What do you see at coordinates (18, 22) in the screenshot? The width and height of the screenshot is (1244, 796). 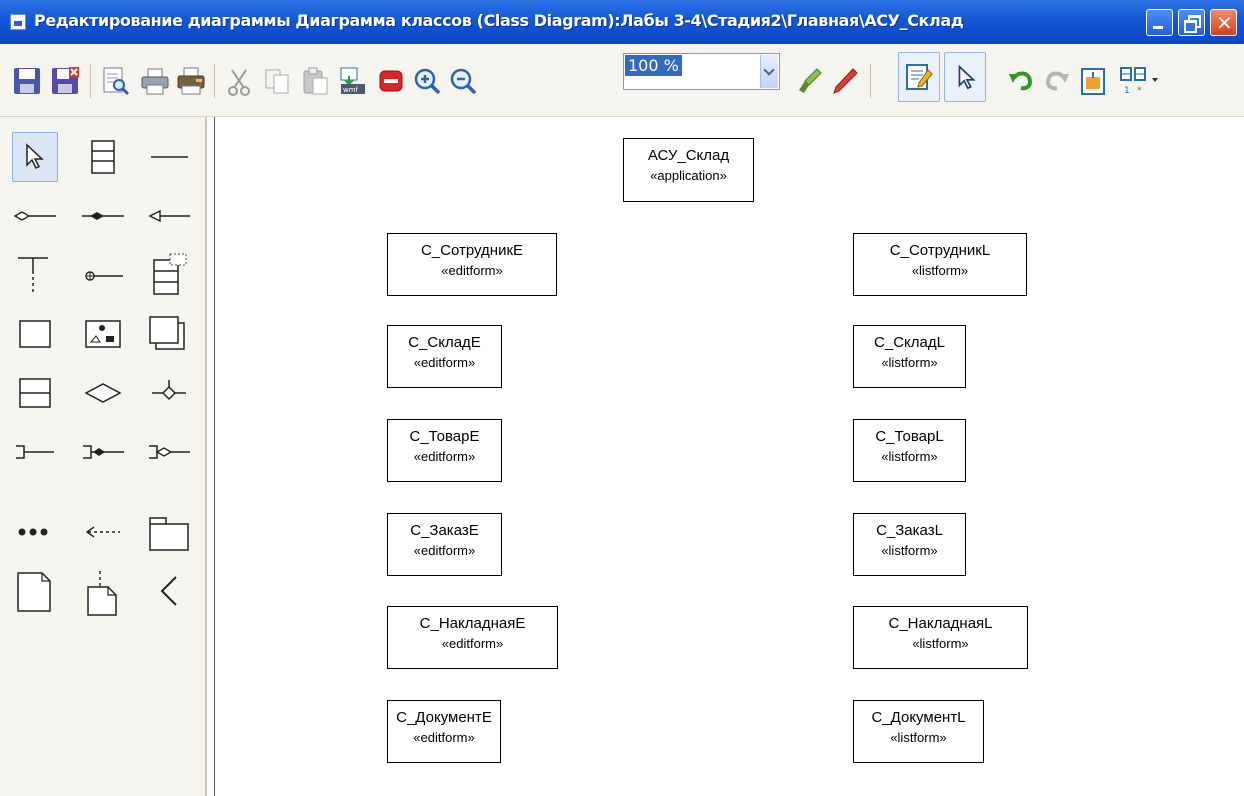 I see `app-icon` at bounding box center [18, 22].